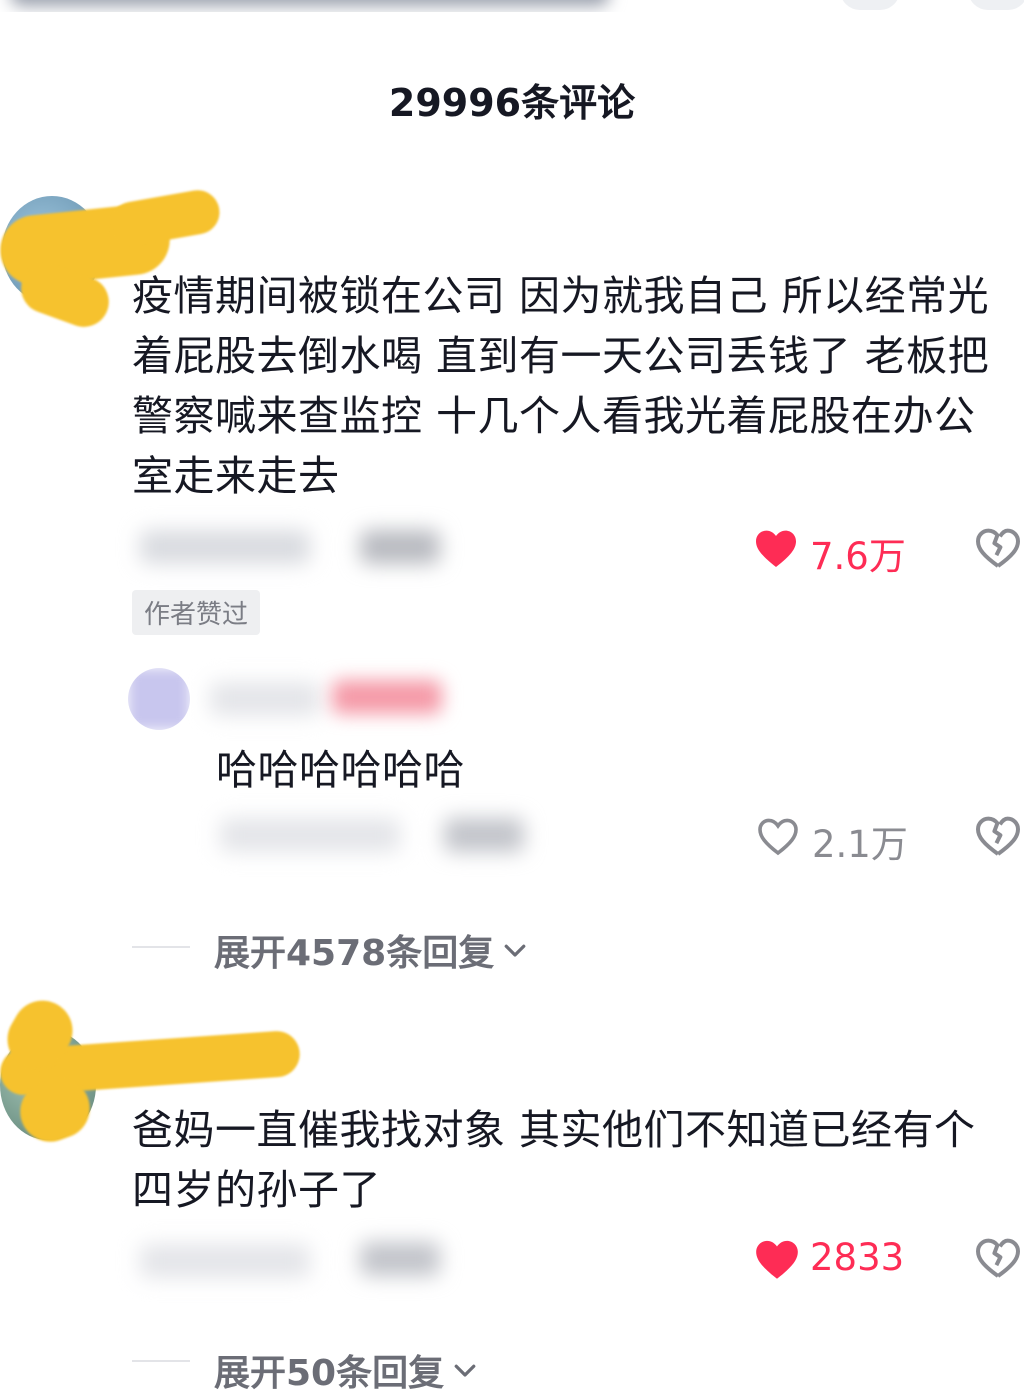 The width and height of the screenshot is (1024, 1396). Describe the element at coordinates (310, 835) in the screenshot. I see `reply-date-blurred` at that location.